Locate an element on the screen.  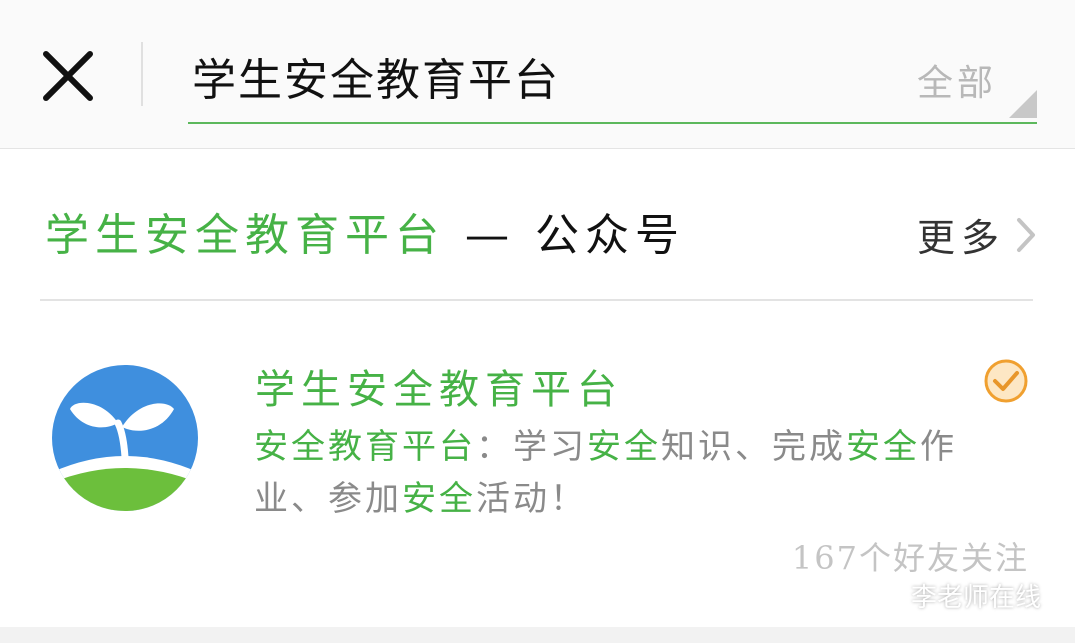
desc-segment: 活动！ is located at coordinates (531, 499).